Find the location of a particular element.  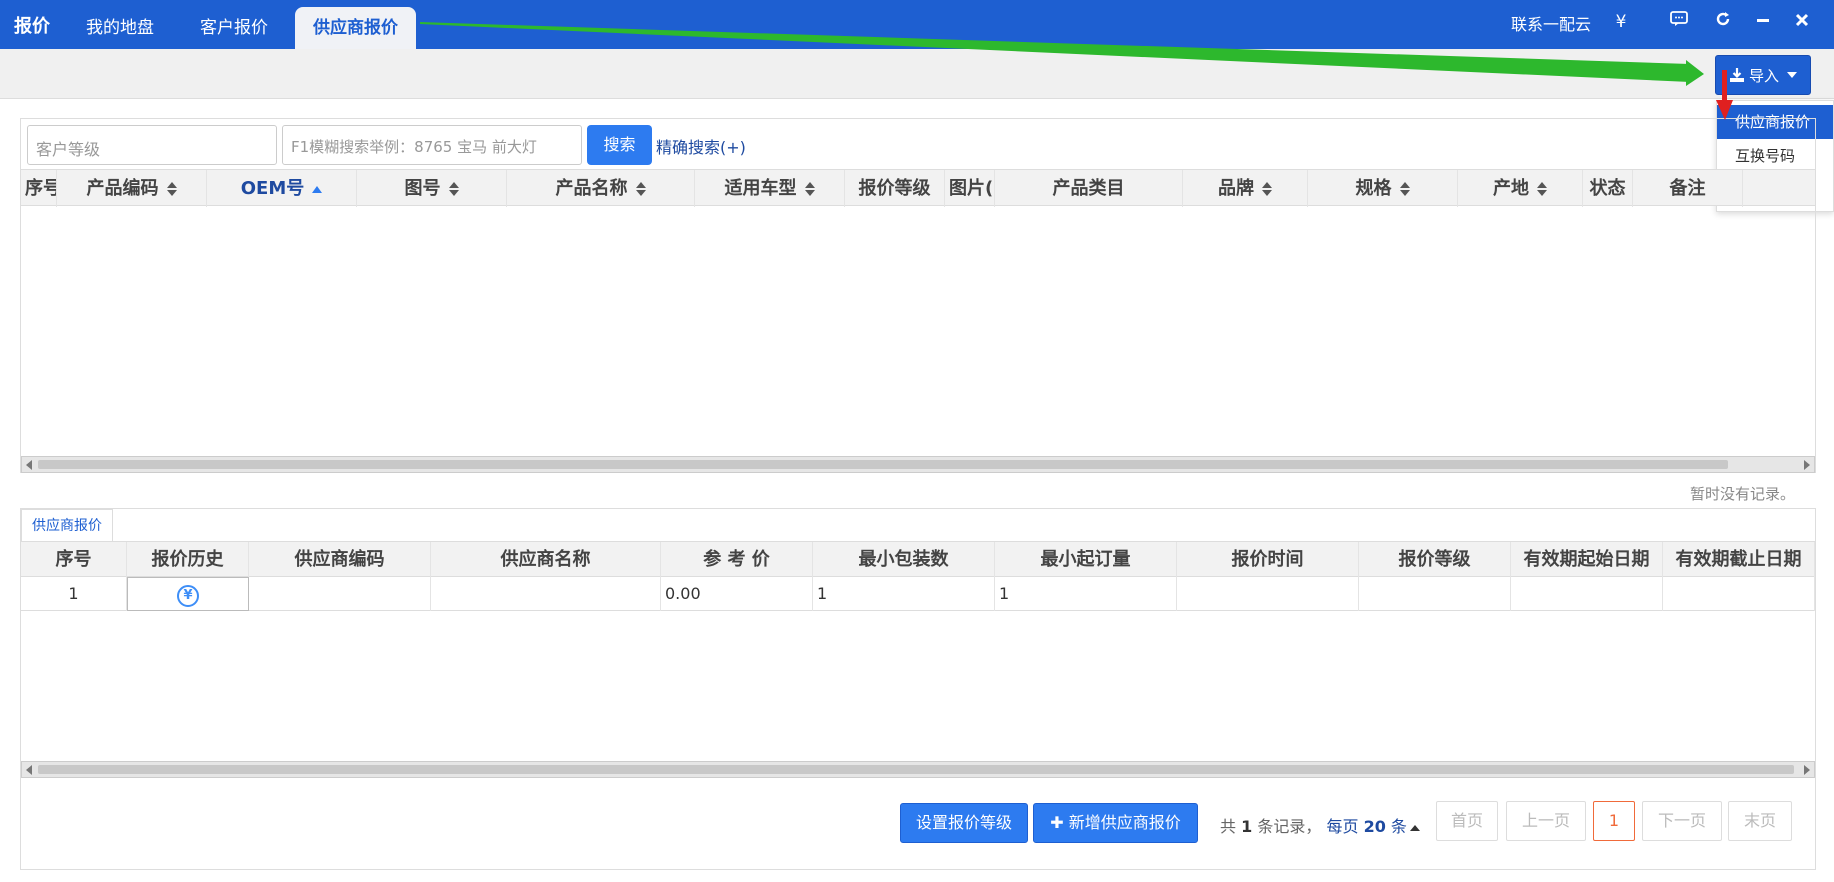

next-page-button: 下一页 is located at coordinates (1682, 821).